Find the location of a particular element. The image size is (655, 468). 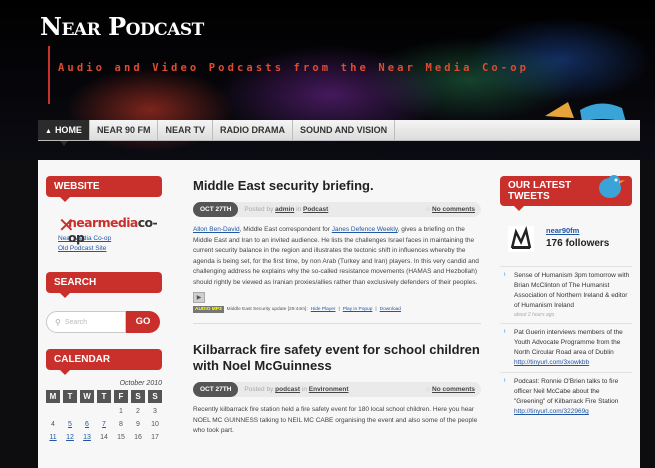

calendar-day: 2 is located at coordinates (138, 411).